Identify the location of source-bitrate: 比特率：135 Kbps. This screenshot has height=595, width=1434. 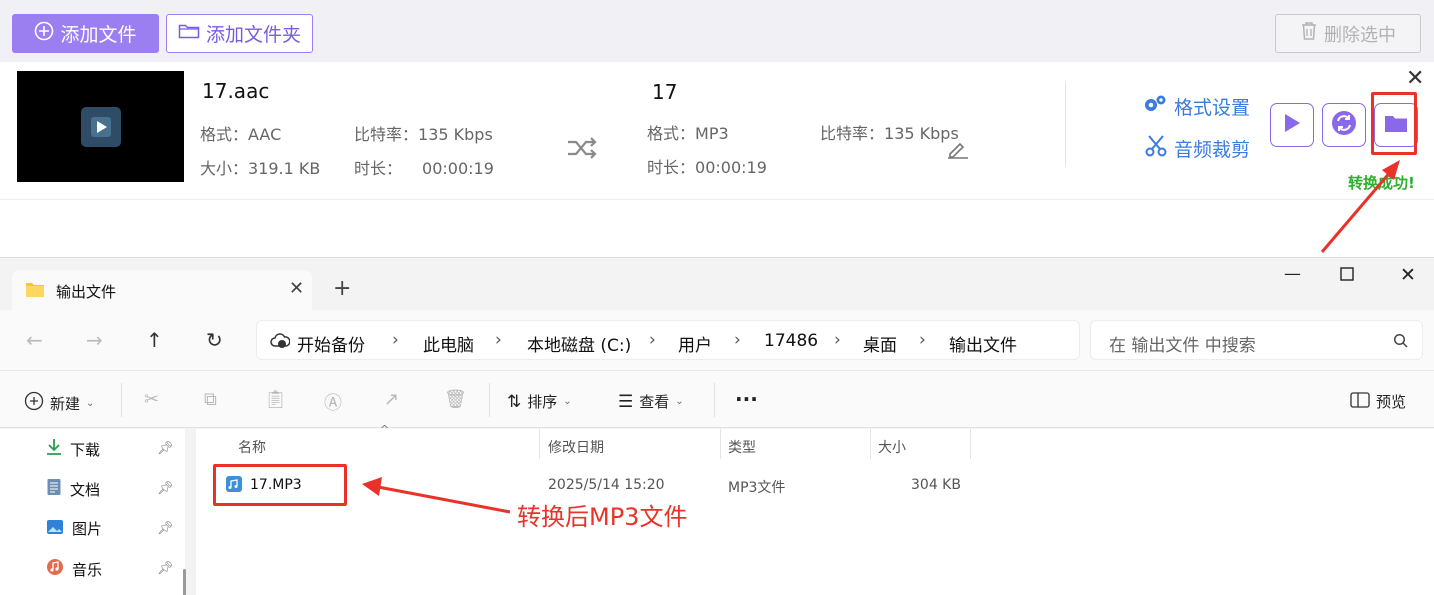
(423, 134).